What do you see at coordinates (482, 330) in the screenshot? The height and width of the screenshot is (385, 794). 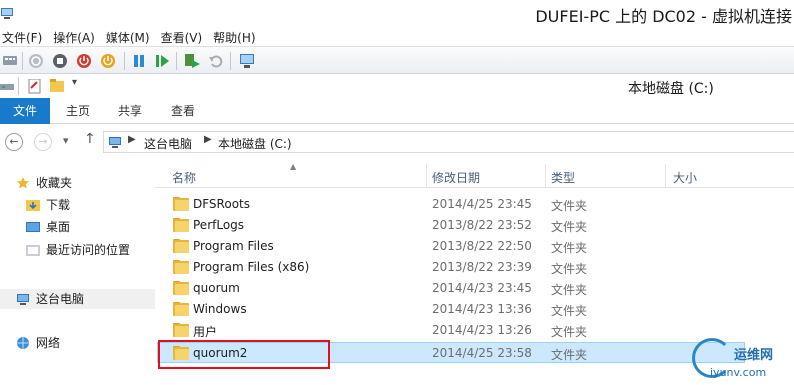 I see `file-date: 2014/4/23 13:26` at bounding box center [482, 330].